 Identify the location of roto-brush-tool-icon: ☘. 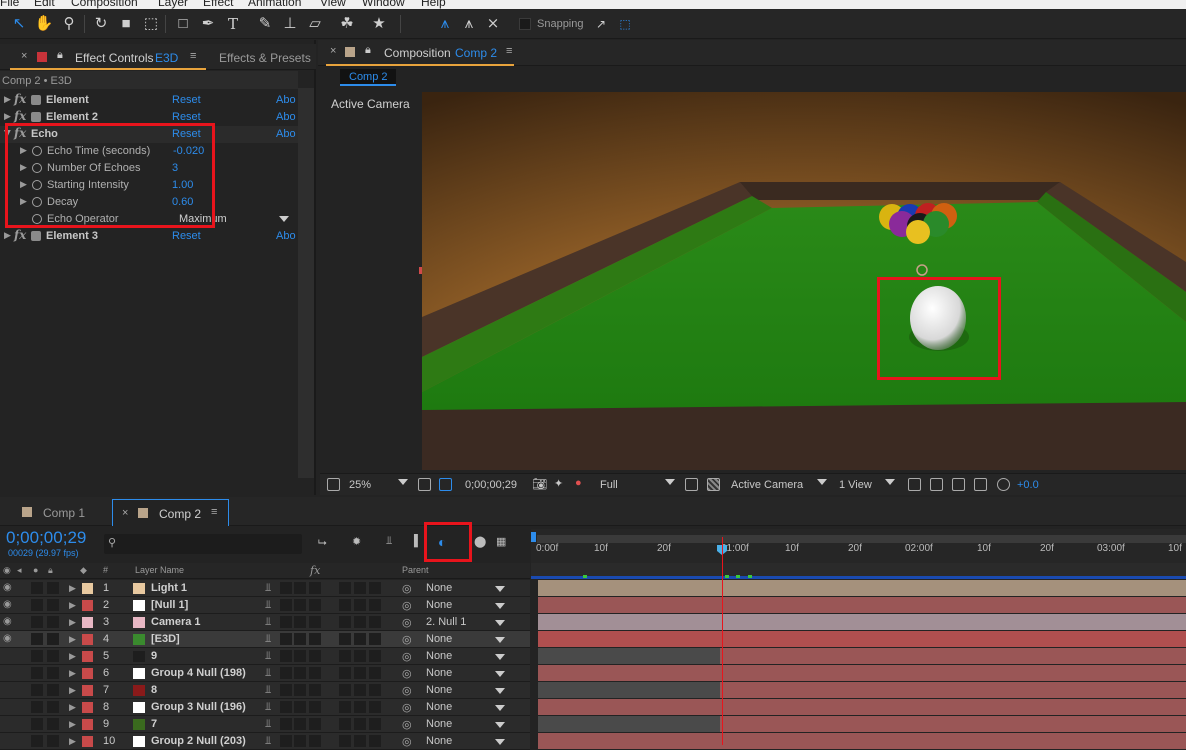
(347, 24).